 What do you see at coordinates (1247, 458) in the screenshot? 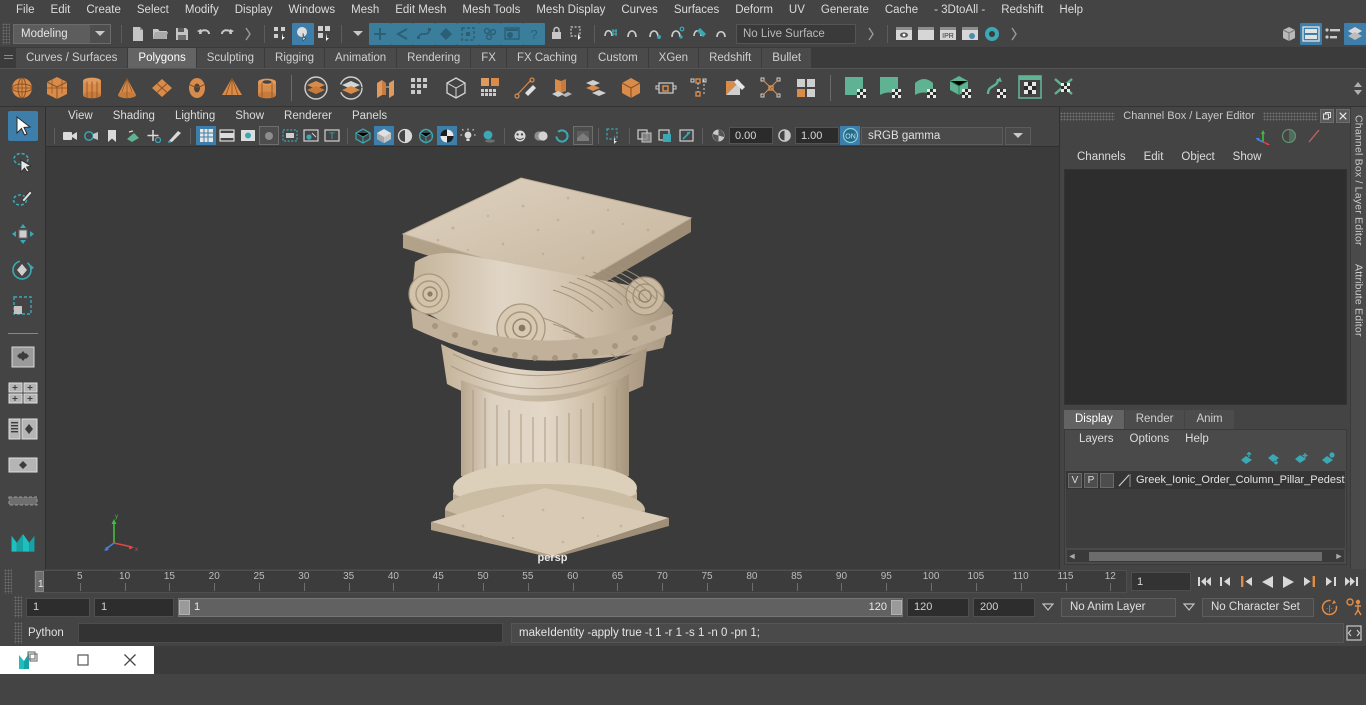
I see `move-layer-up-icon` at bounding box center [1247, 458].